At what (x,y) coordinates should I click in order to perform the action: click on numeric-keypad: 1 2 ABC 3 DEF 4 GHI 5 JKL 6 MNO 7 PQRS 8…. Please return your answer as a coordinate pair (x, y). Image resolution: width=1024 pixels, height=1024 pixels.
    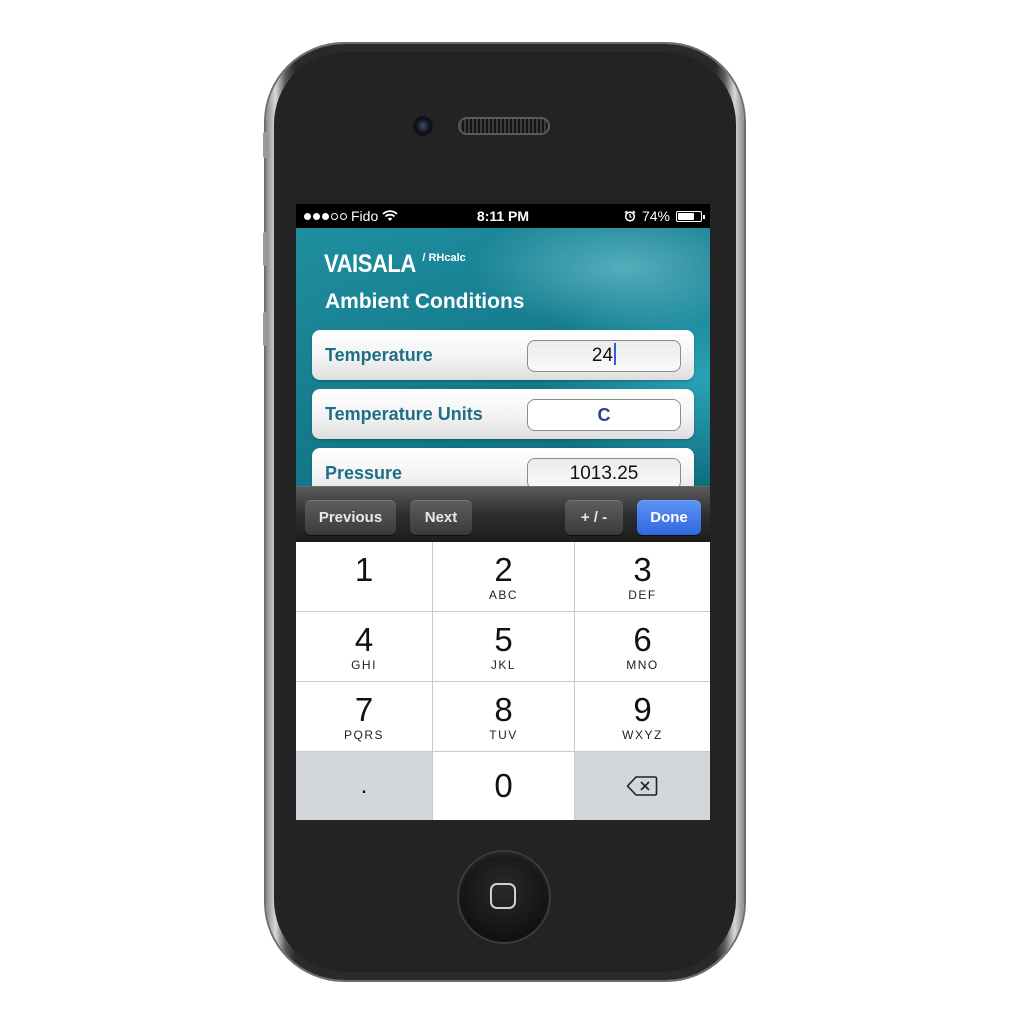
    Looking at the image, I should click on (503, 681).